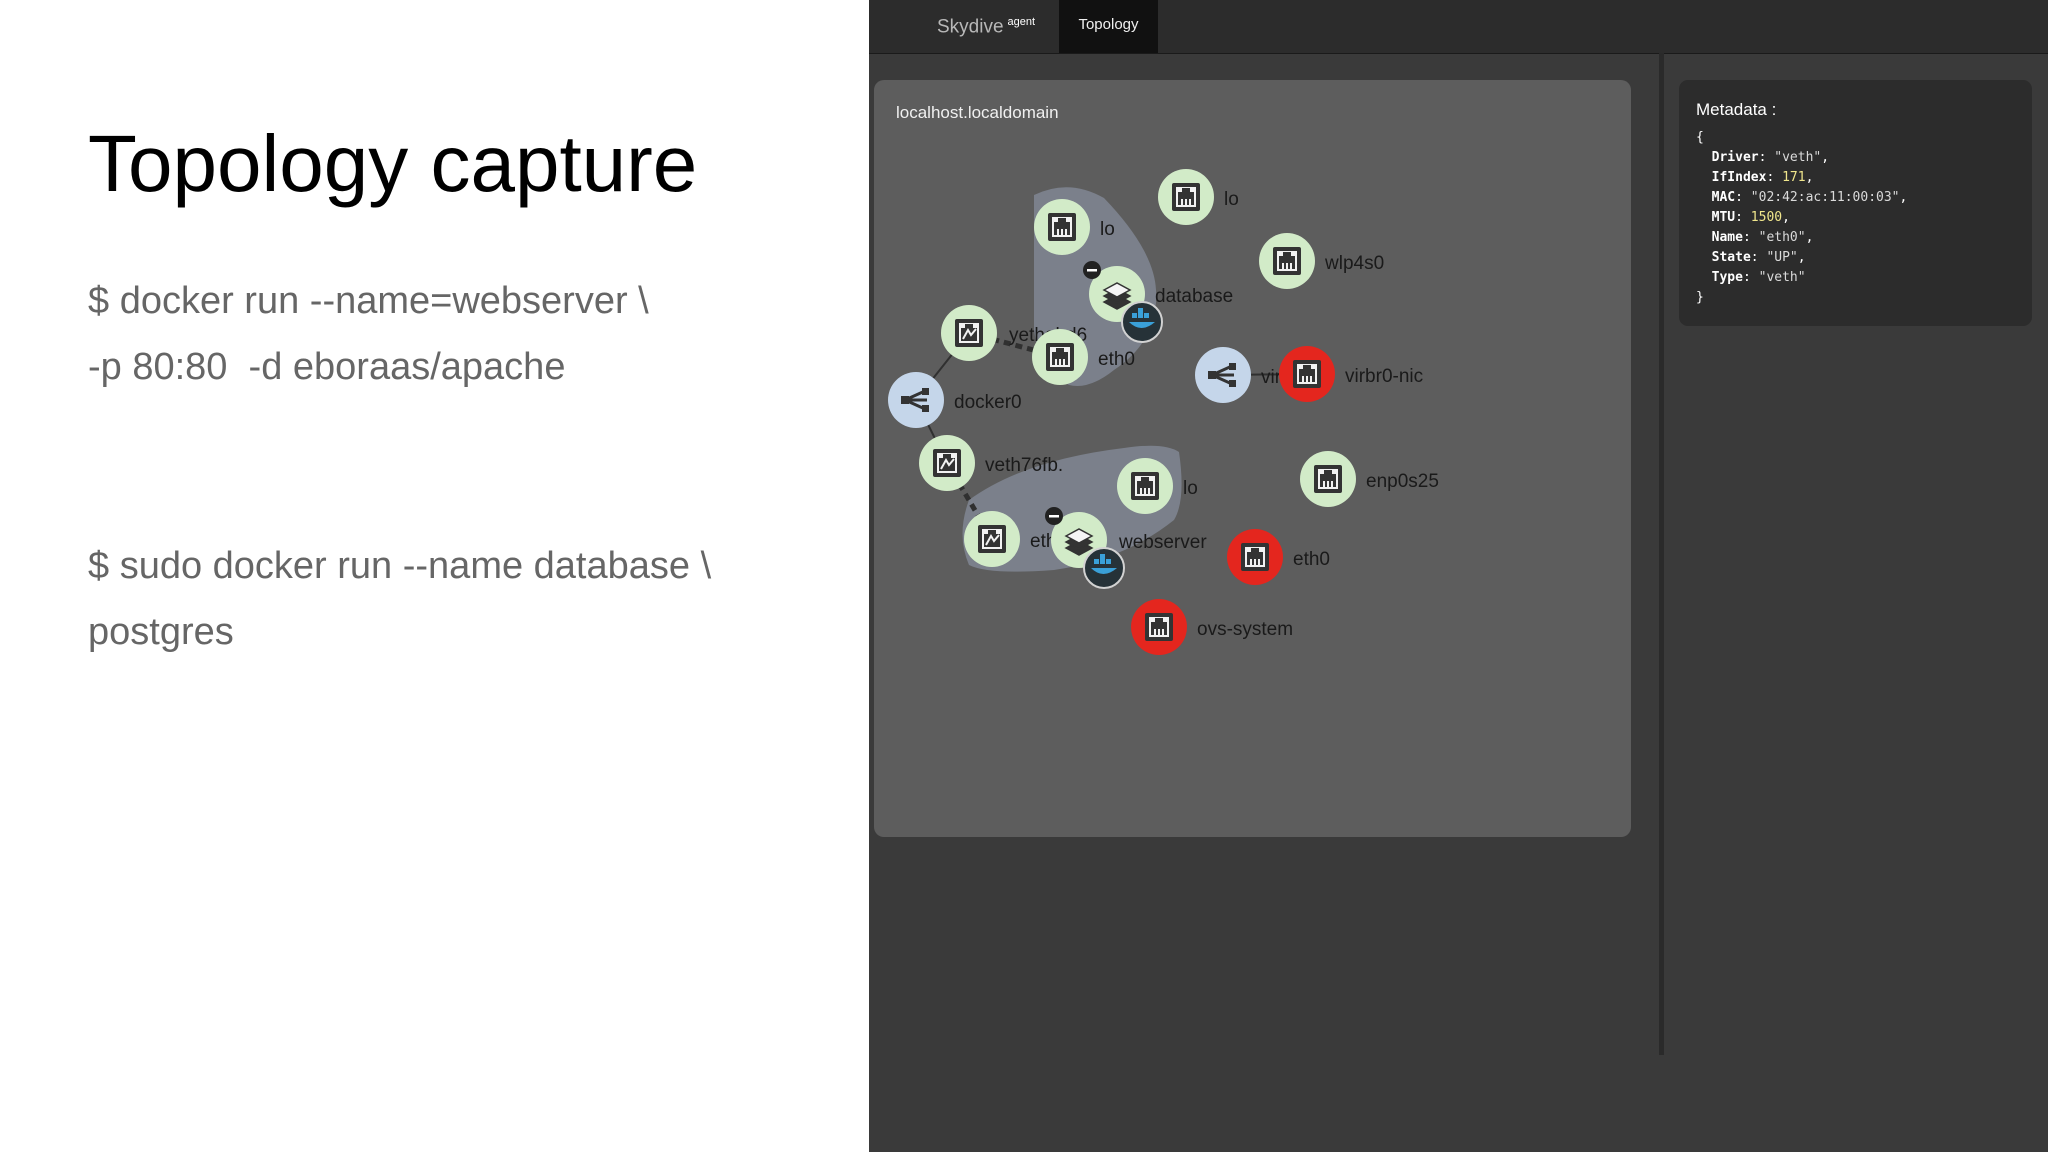 Image resolution: width=2048 pixels, height=1152 pixels. I want to click on metadata-key: Name, so click(1727, 237).